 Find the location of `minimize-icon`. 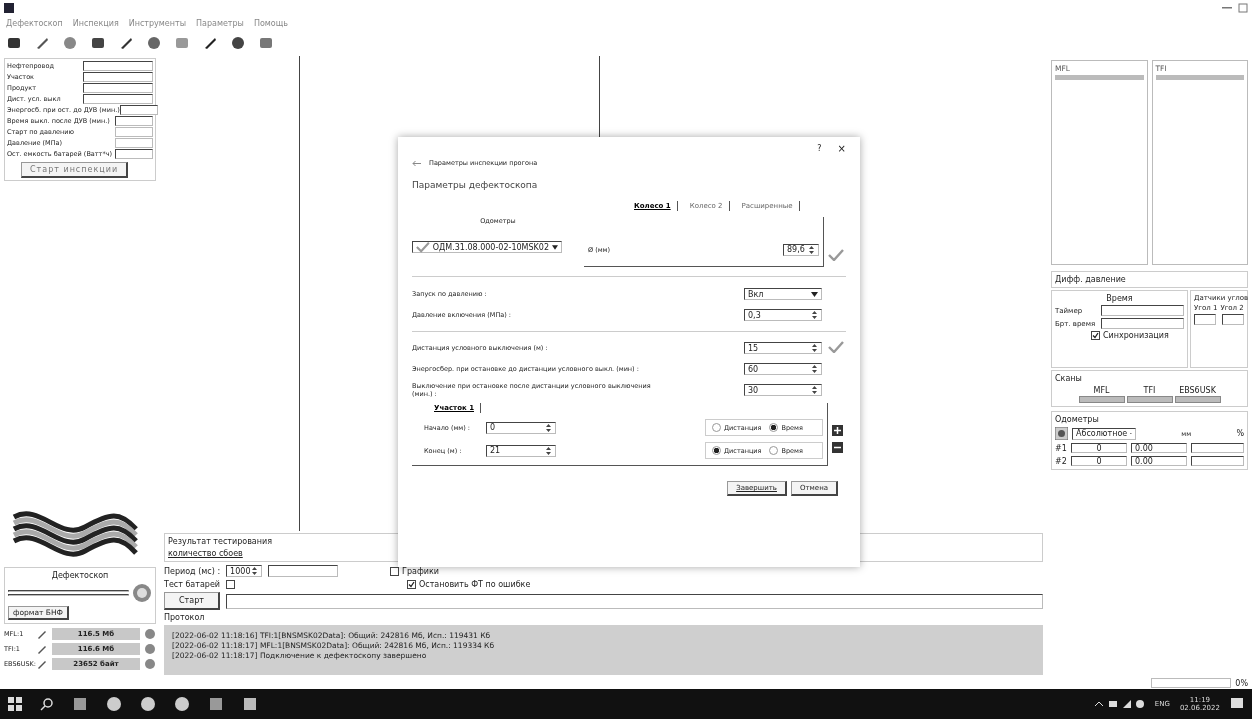

minimize-icon is located at coordinates (1227, 8).